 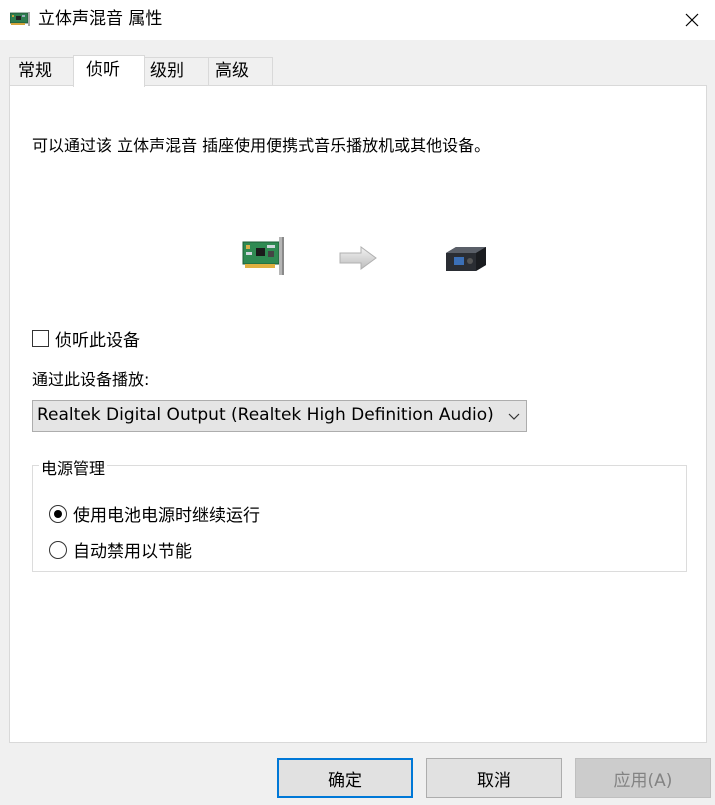 I want to click on tab-advanced: 高级, so click(x=240, y=71).